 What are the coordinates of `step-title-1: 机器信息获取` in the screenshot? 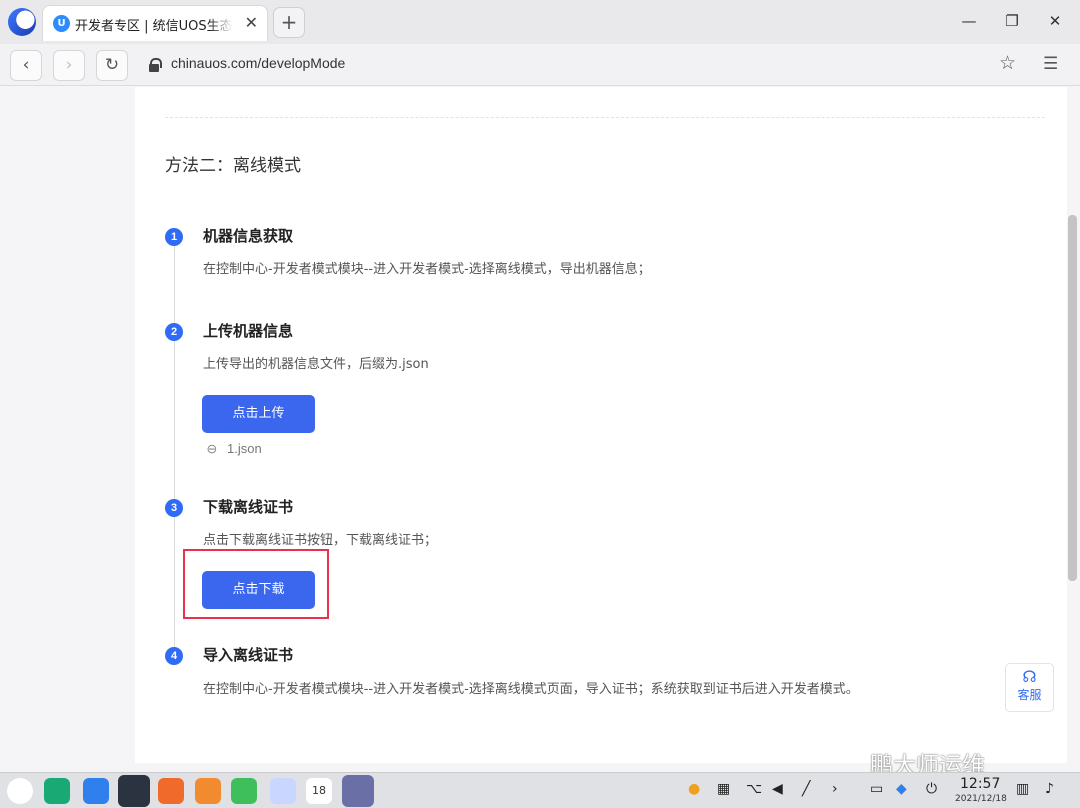 It's located at (248, 236).